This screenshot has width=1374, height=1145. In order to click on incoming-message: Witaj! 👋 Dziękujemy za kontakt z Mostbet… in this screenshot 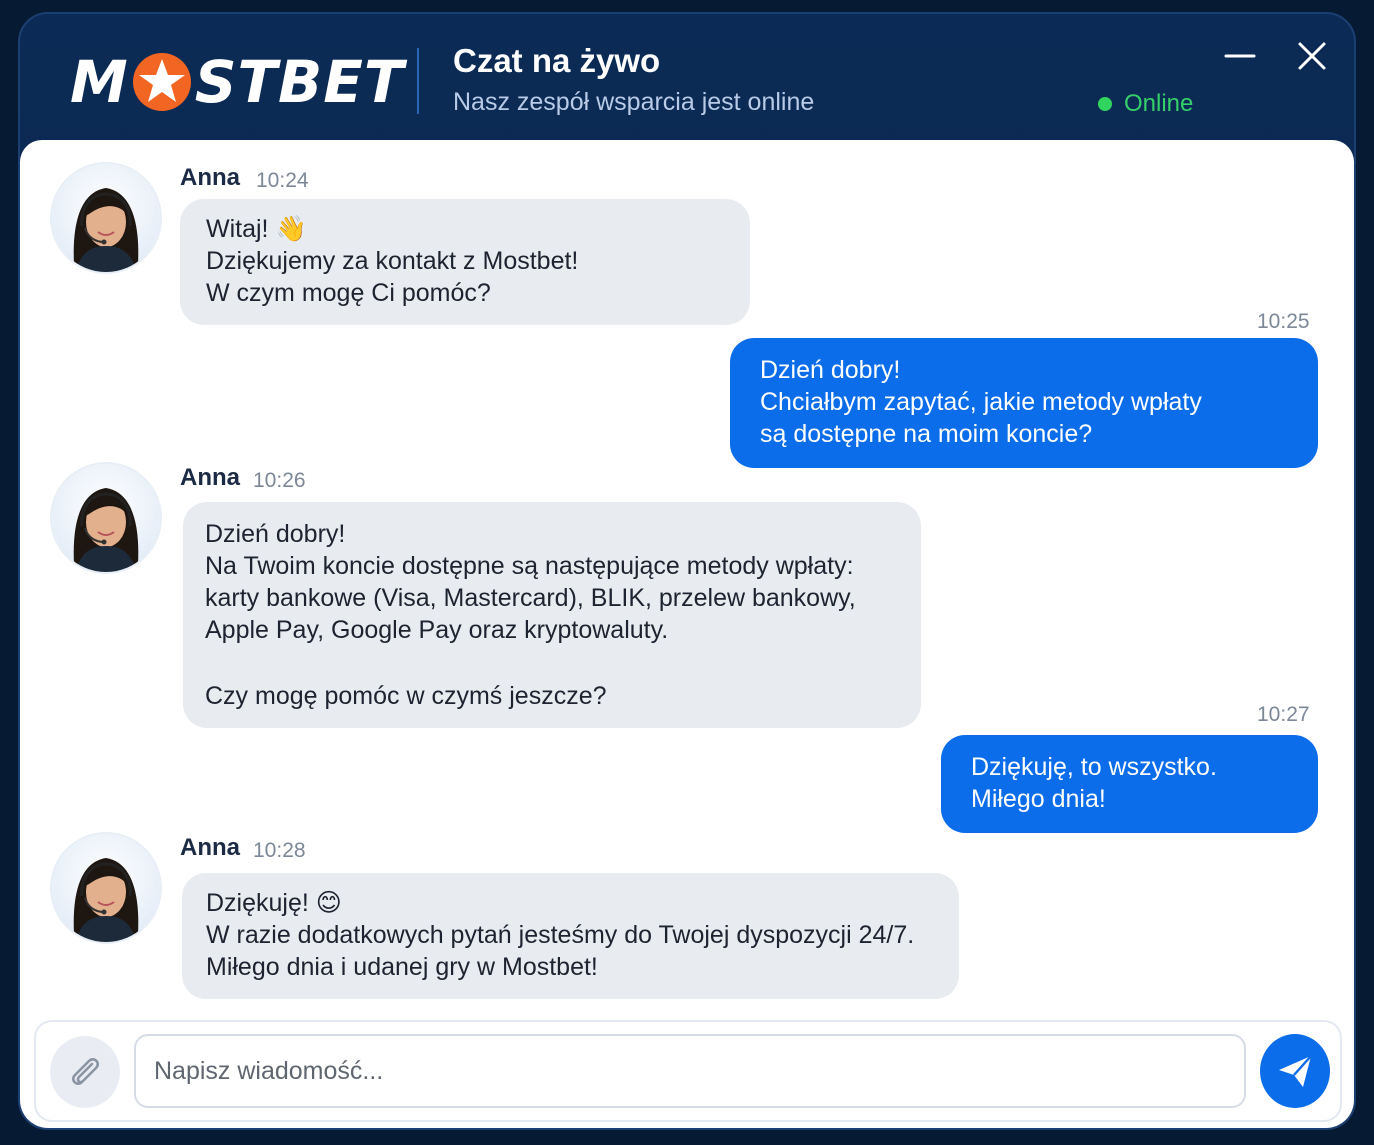, I will do `click(465, 262)`.